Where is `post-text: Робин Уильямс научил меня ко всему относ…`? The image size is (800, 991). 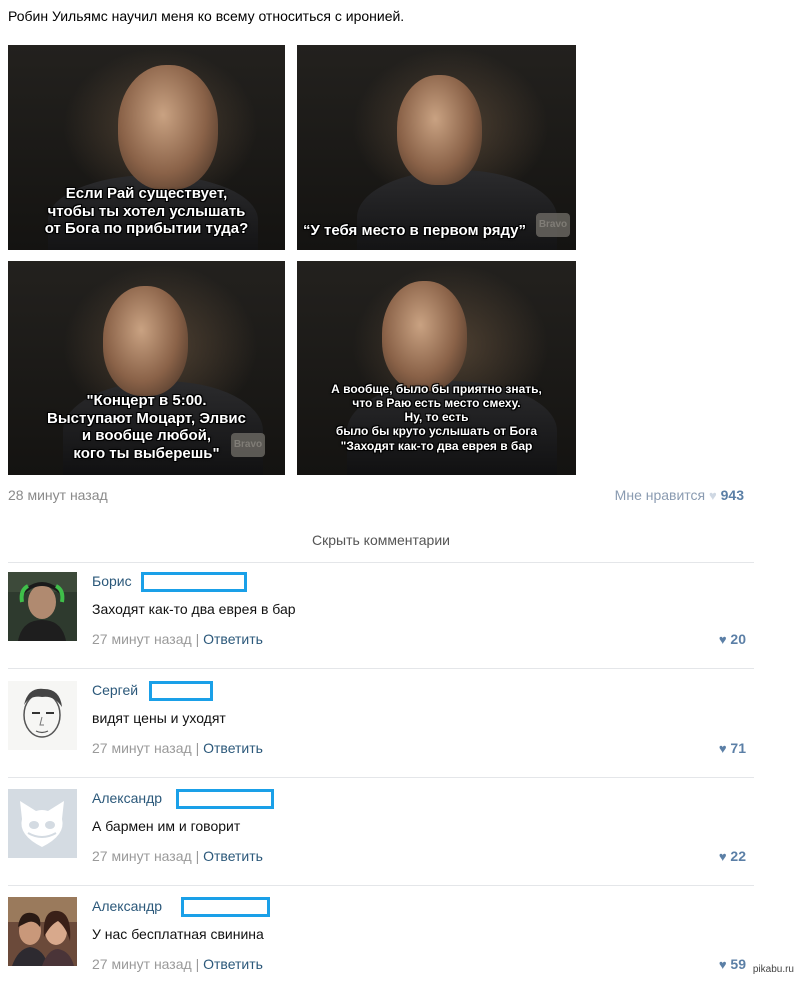
post-text: Робин Уильямс научил меня ко всему относ… is located at coordinates (206, 16).